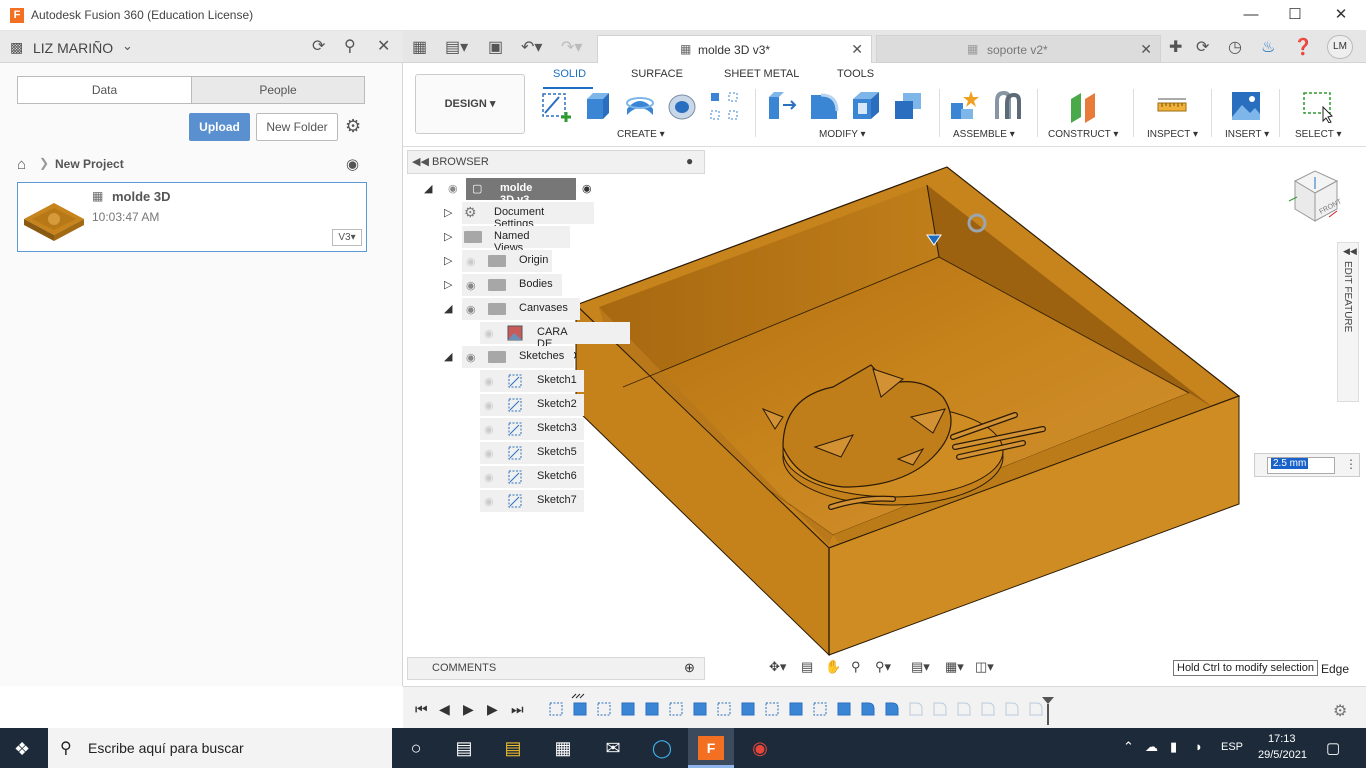 Image resolution: width=1366 pixels, height=768 pixels. Describe the element at coordinates (1083, 134) in the screenshot. I see `construct-menu: CONSTRUCT ▾` at that location.